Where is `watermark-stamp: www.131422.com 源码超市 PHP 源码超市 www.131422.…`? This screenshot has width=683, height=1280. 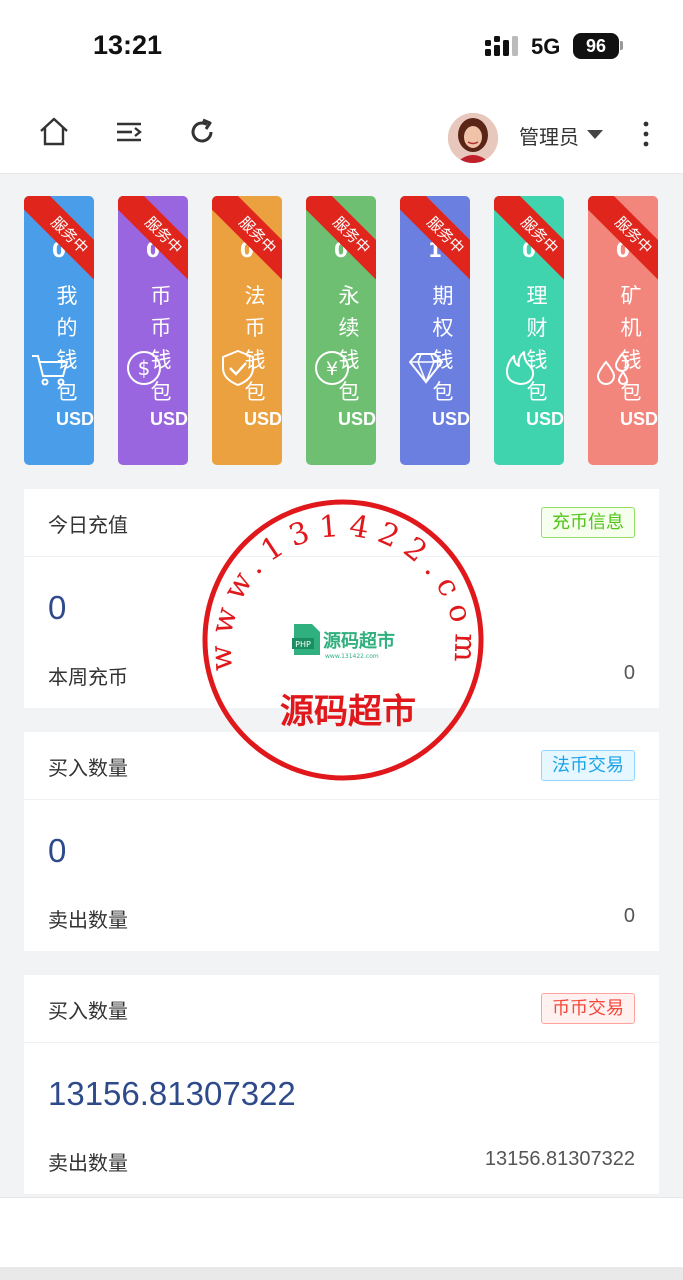
watermark-stamp: www.131422.com 源码超市 PHP 源码超市 www.131422.… is located at coordinates (343, 640).